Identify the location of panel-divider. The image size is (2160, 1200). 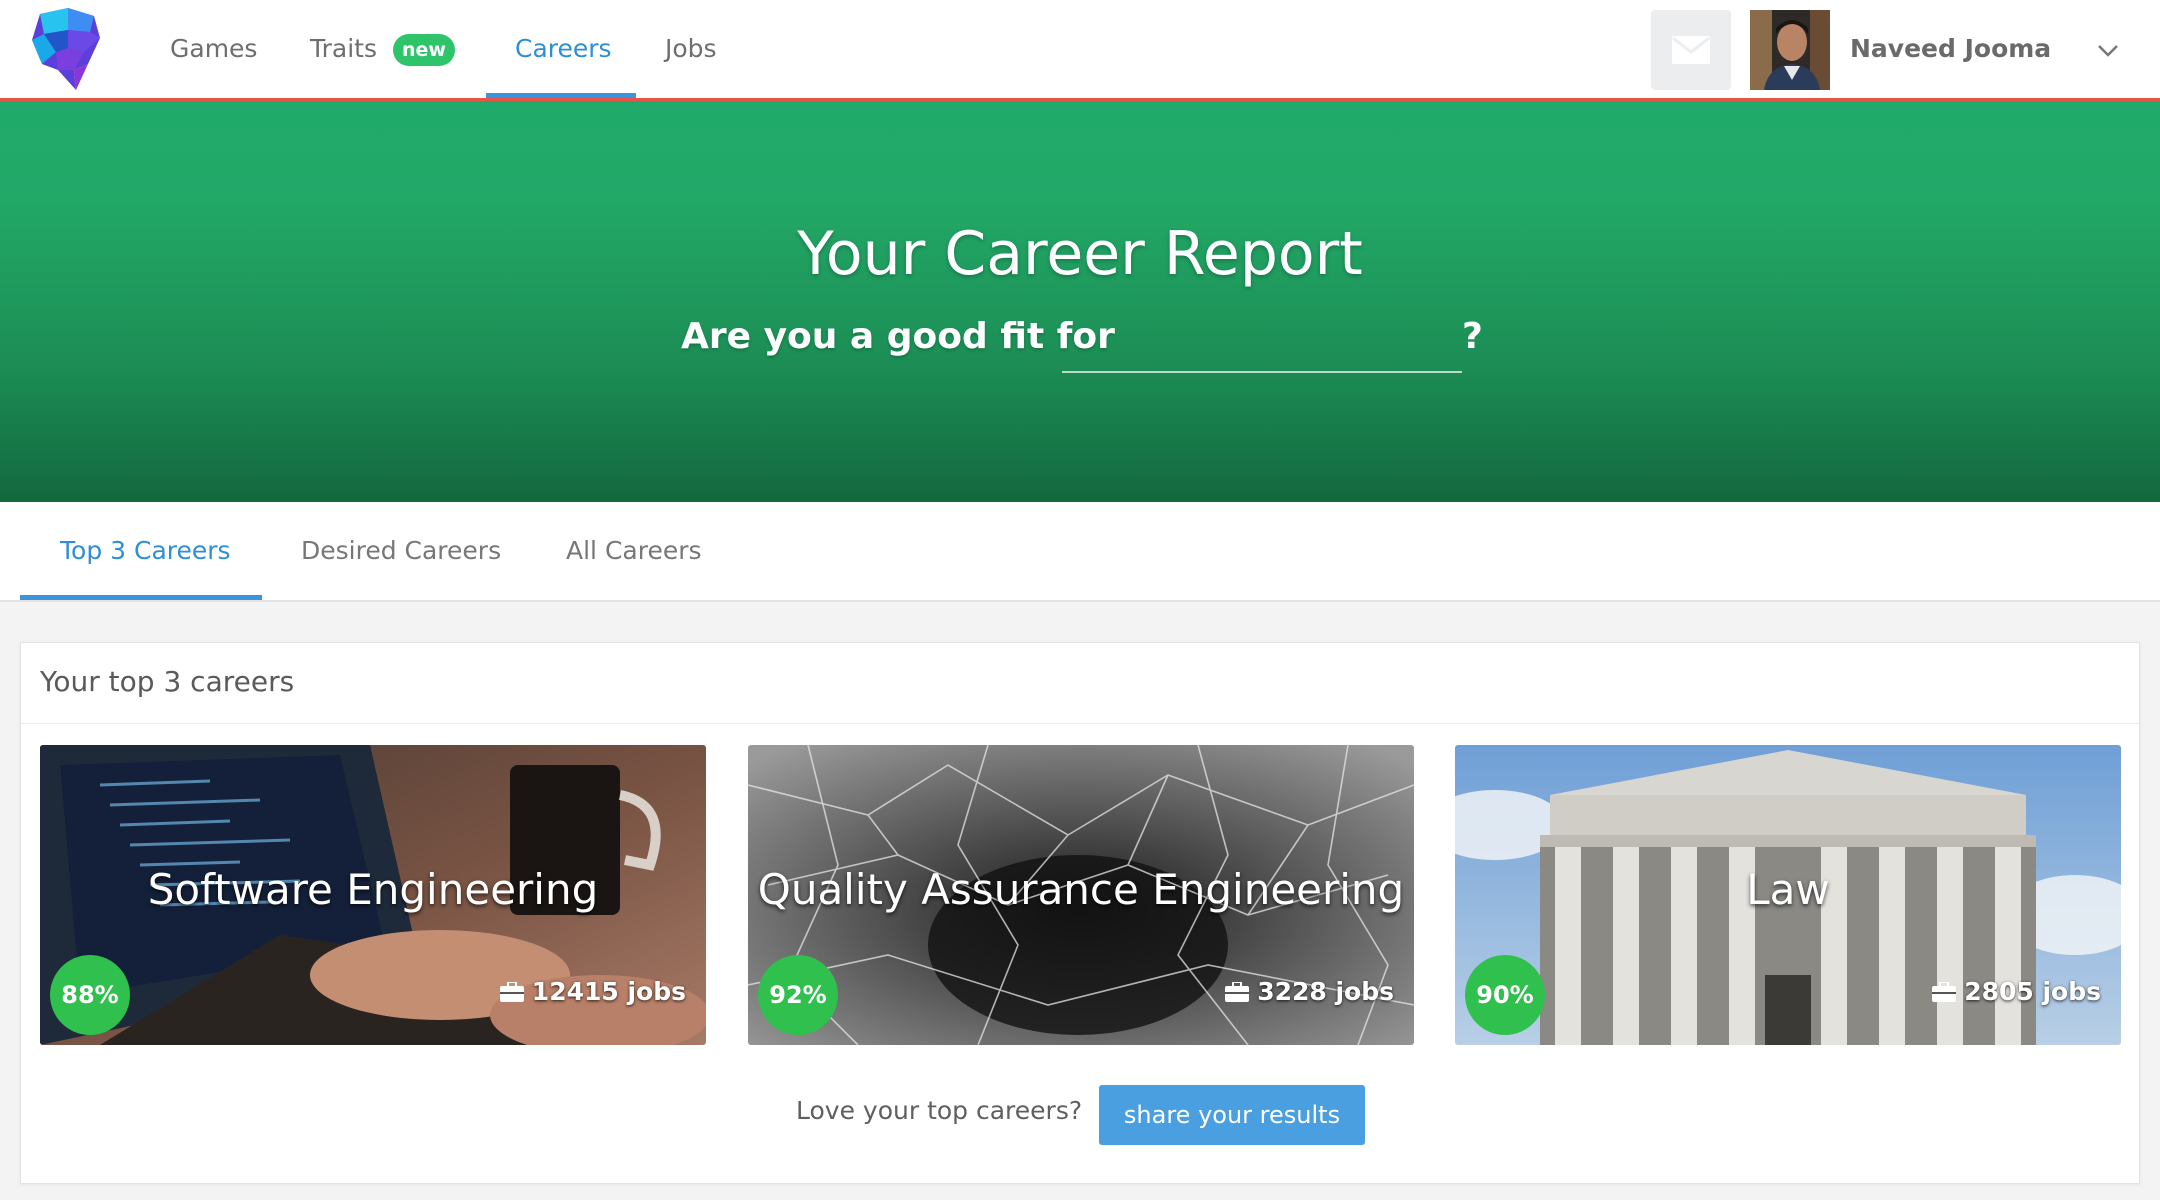
(1080, 723).